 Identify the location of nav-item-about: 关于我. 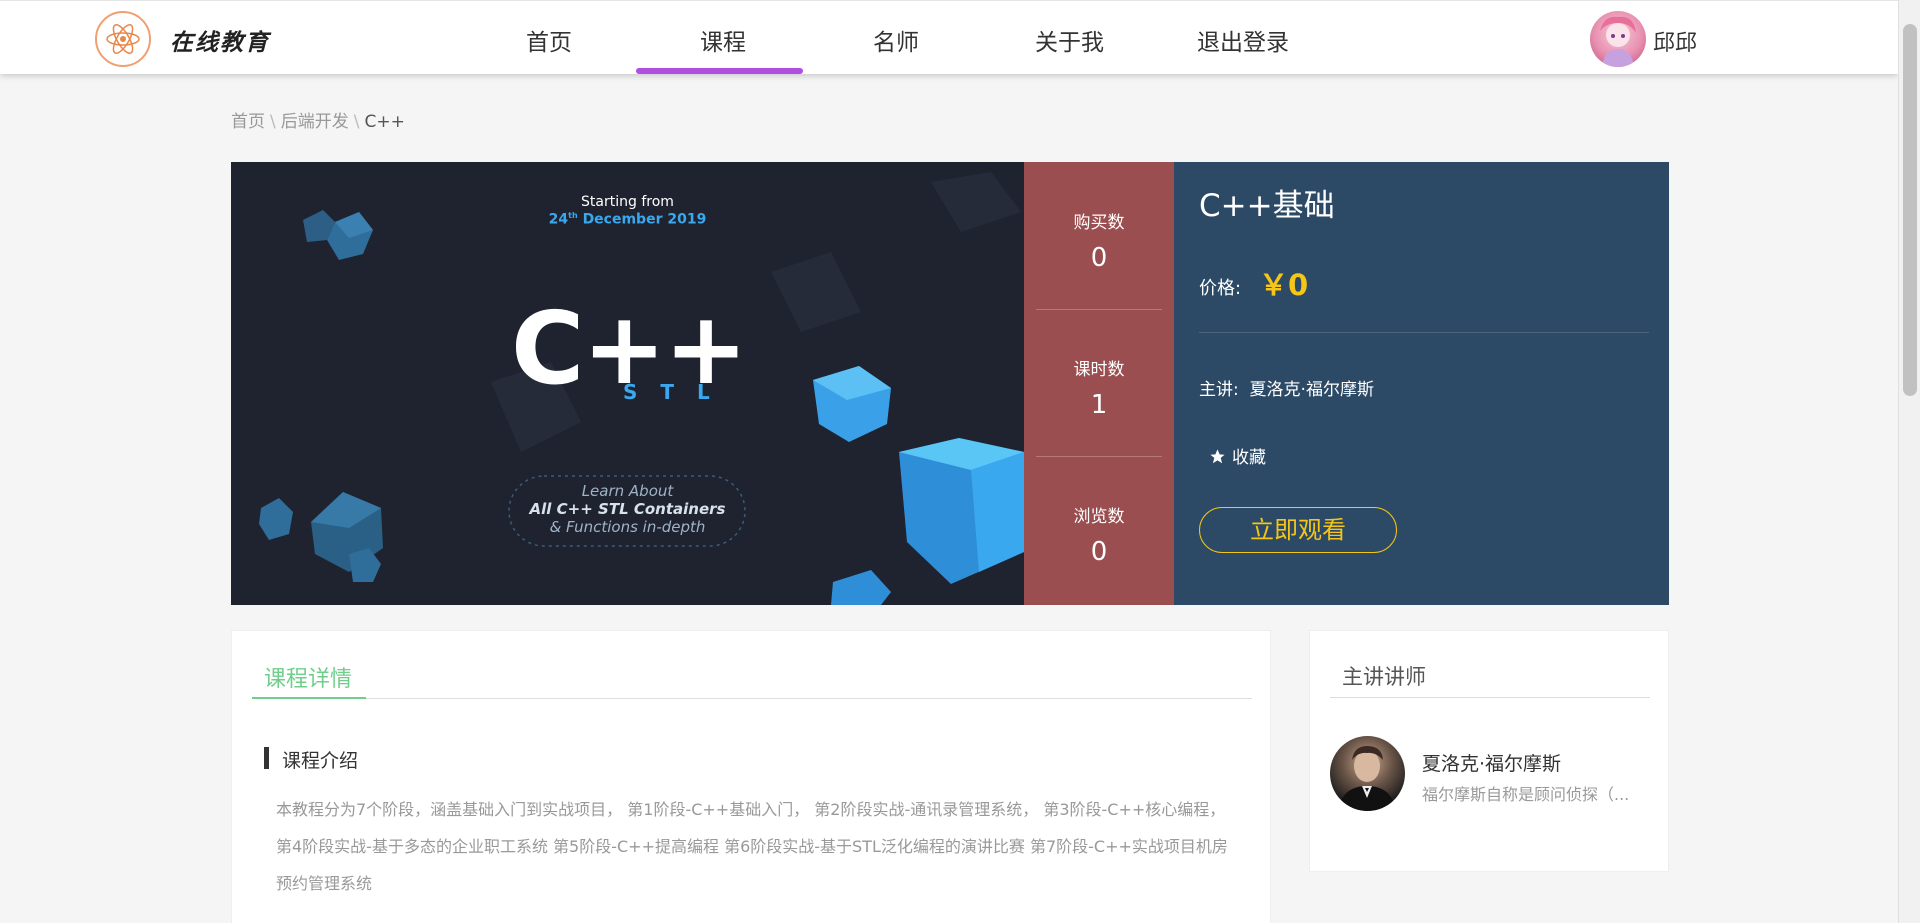
(1069, 40).